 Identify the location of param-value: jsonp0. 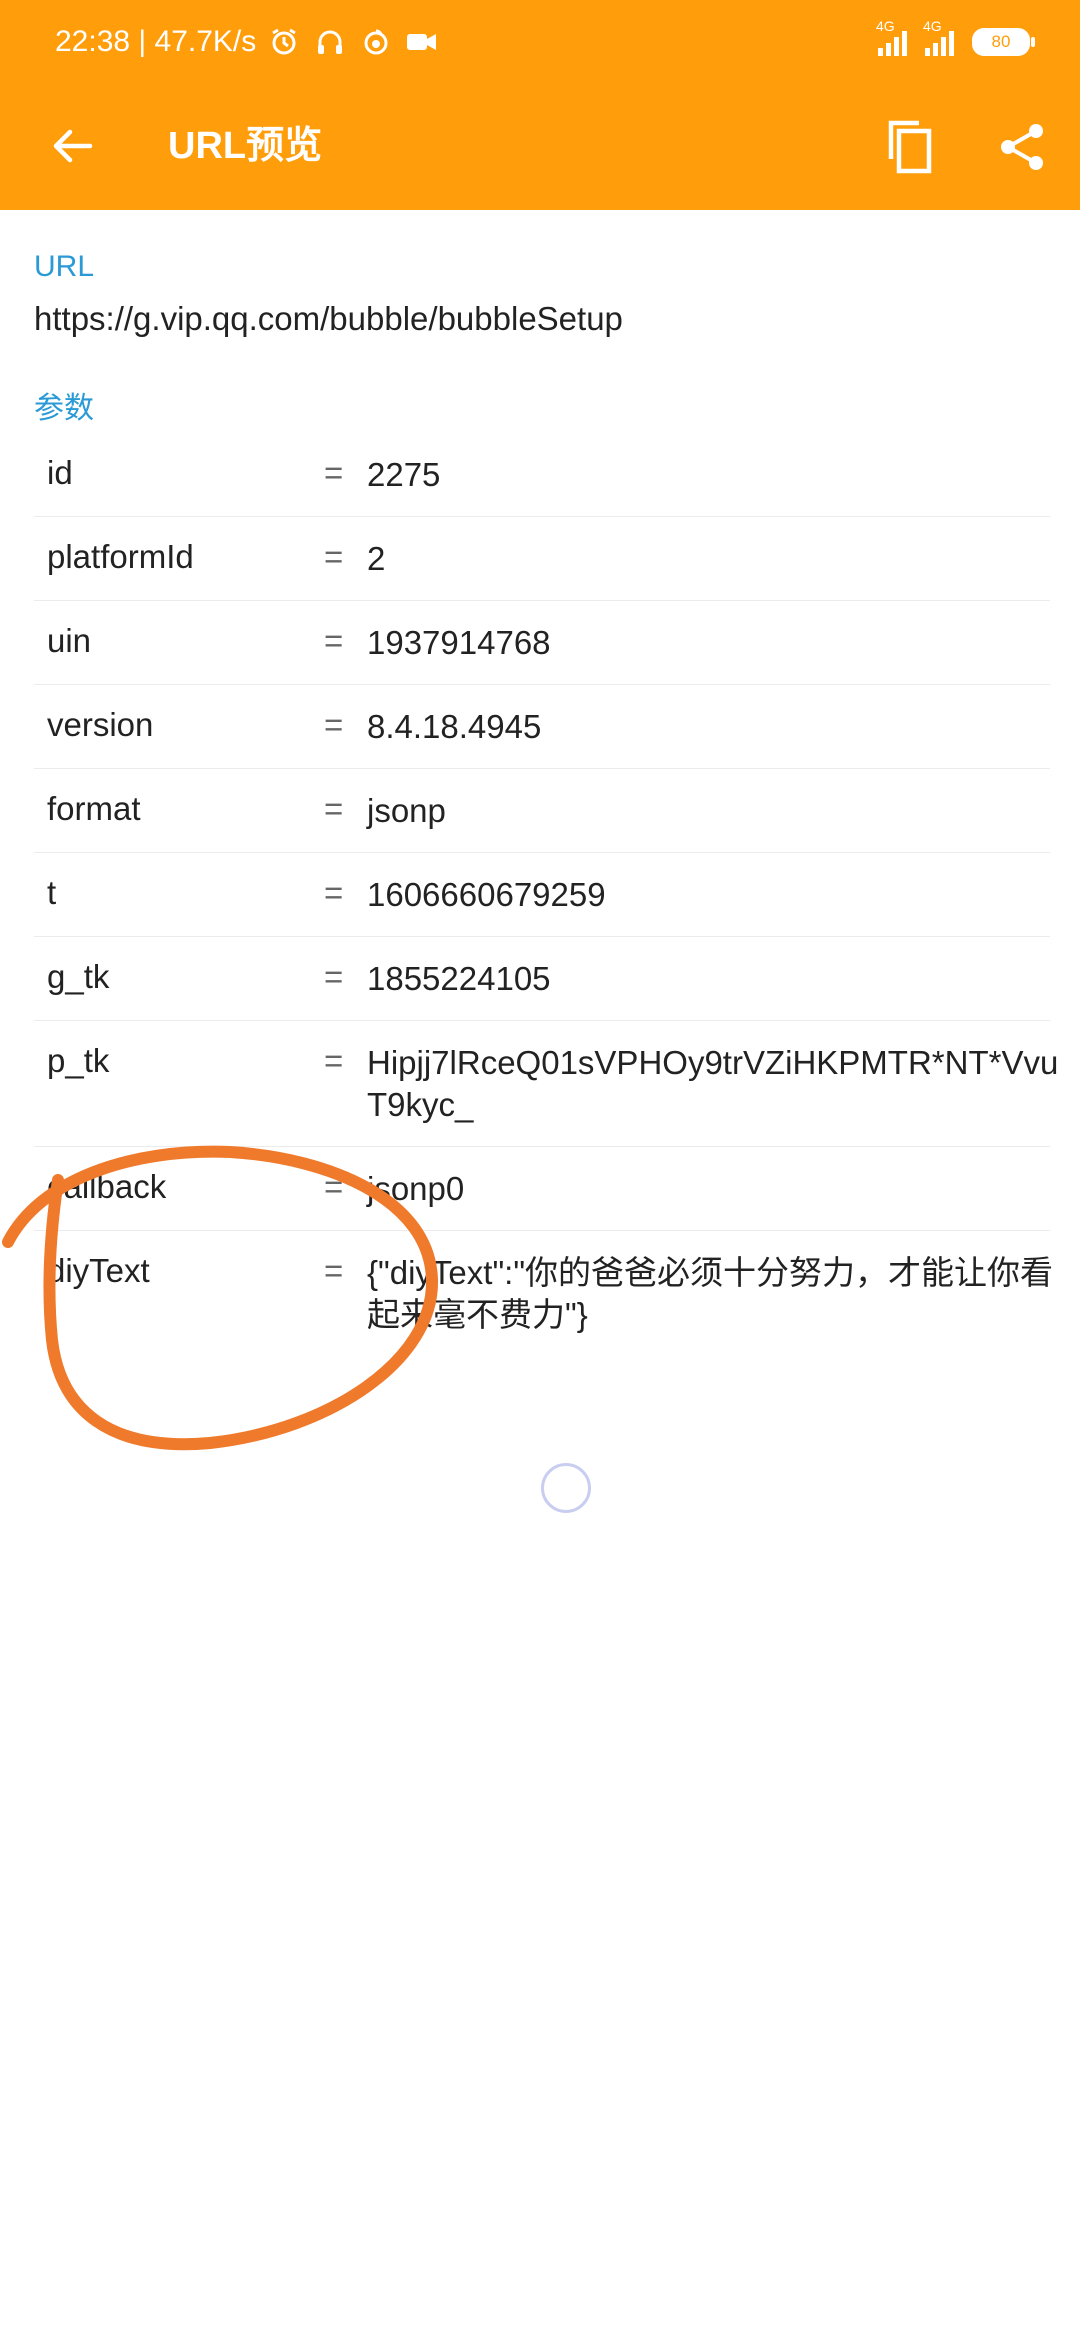
(416, 1188).